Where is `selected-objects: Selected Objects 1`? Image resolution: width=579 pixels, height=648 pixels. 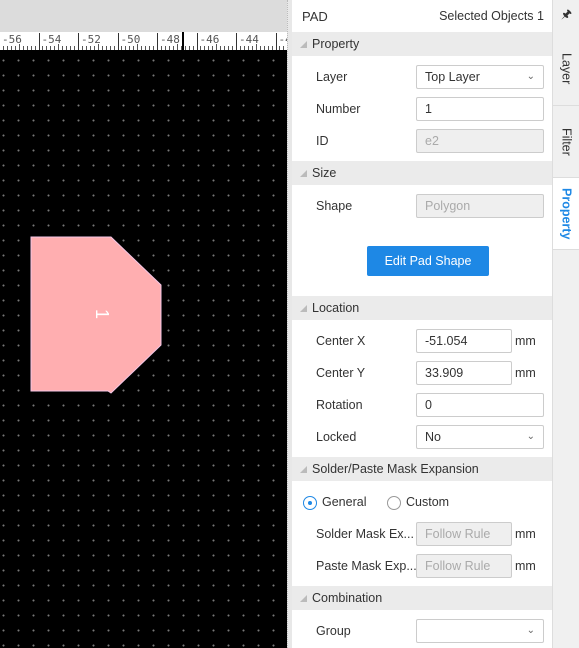 selected-objects: Selected Objects 1 is located at coordinates (491, 16).